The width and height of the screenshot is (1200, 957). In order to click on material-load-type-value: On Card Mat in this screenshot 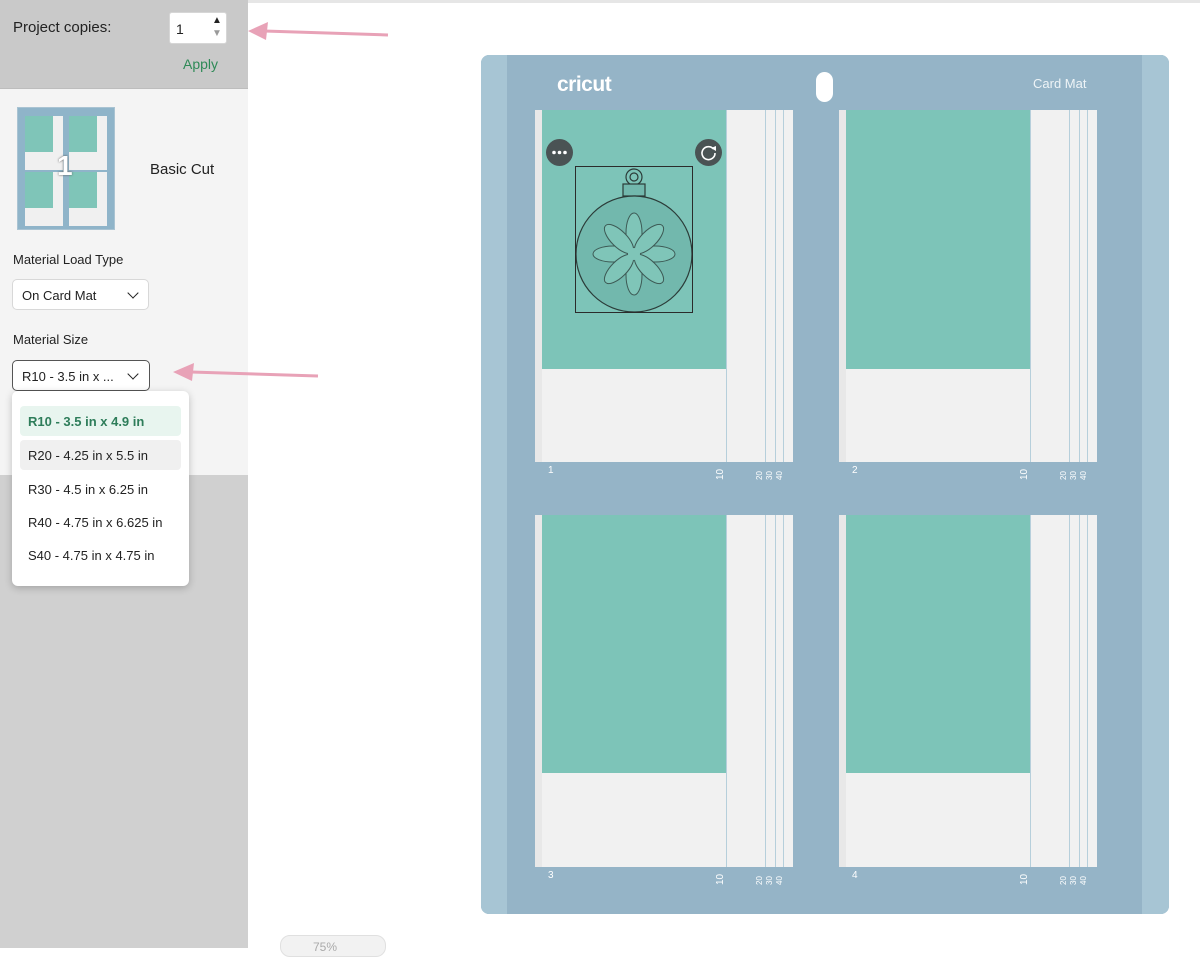, I will do `click(59, 295)`.